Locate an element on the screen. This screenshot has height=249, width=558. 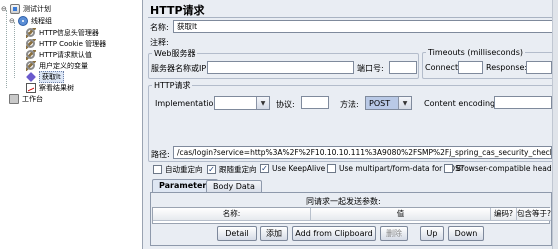
tree-item-label: 工作台 is located at coordinates (32, 99).